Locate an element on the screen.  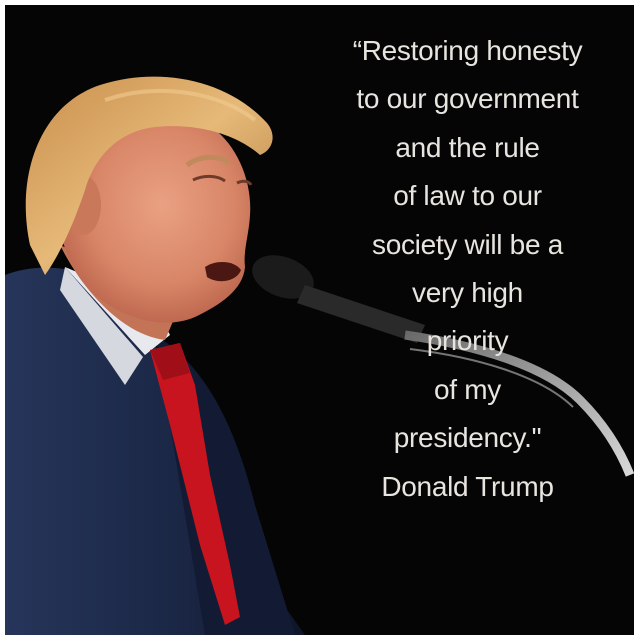
quote-line: to our government is located at coordinates (467, 99).